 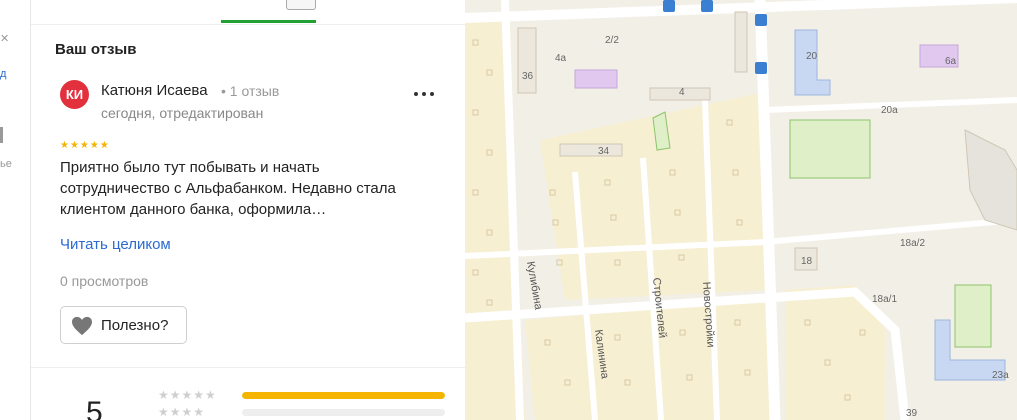 What do you see at coordinates (135, 325) in the screenshot?
I see `useful-label: Полезно?` at bounding box center [135, 325].